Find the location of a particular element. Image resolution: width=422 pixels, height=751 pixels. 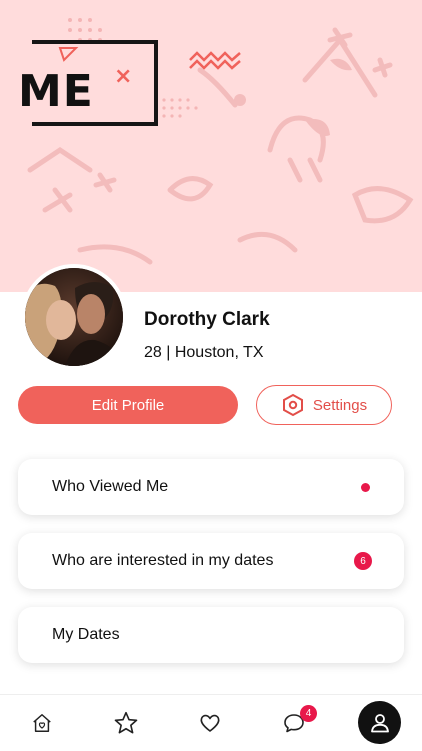

count-badge: 6 is located at coordinates (363, 561).